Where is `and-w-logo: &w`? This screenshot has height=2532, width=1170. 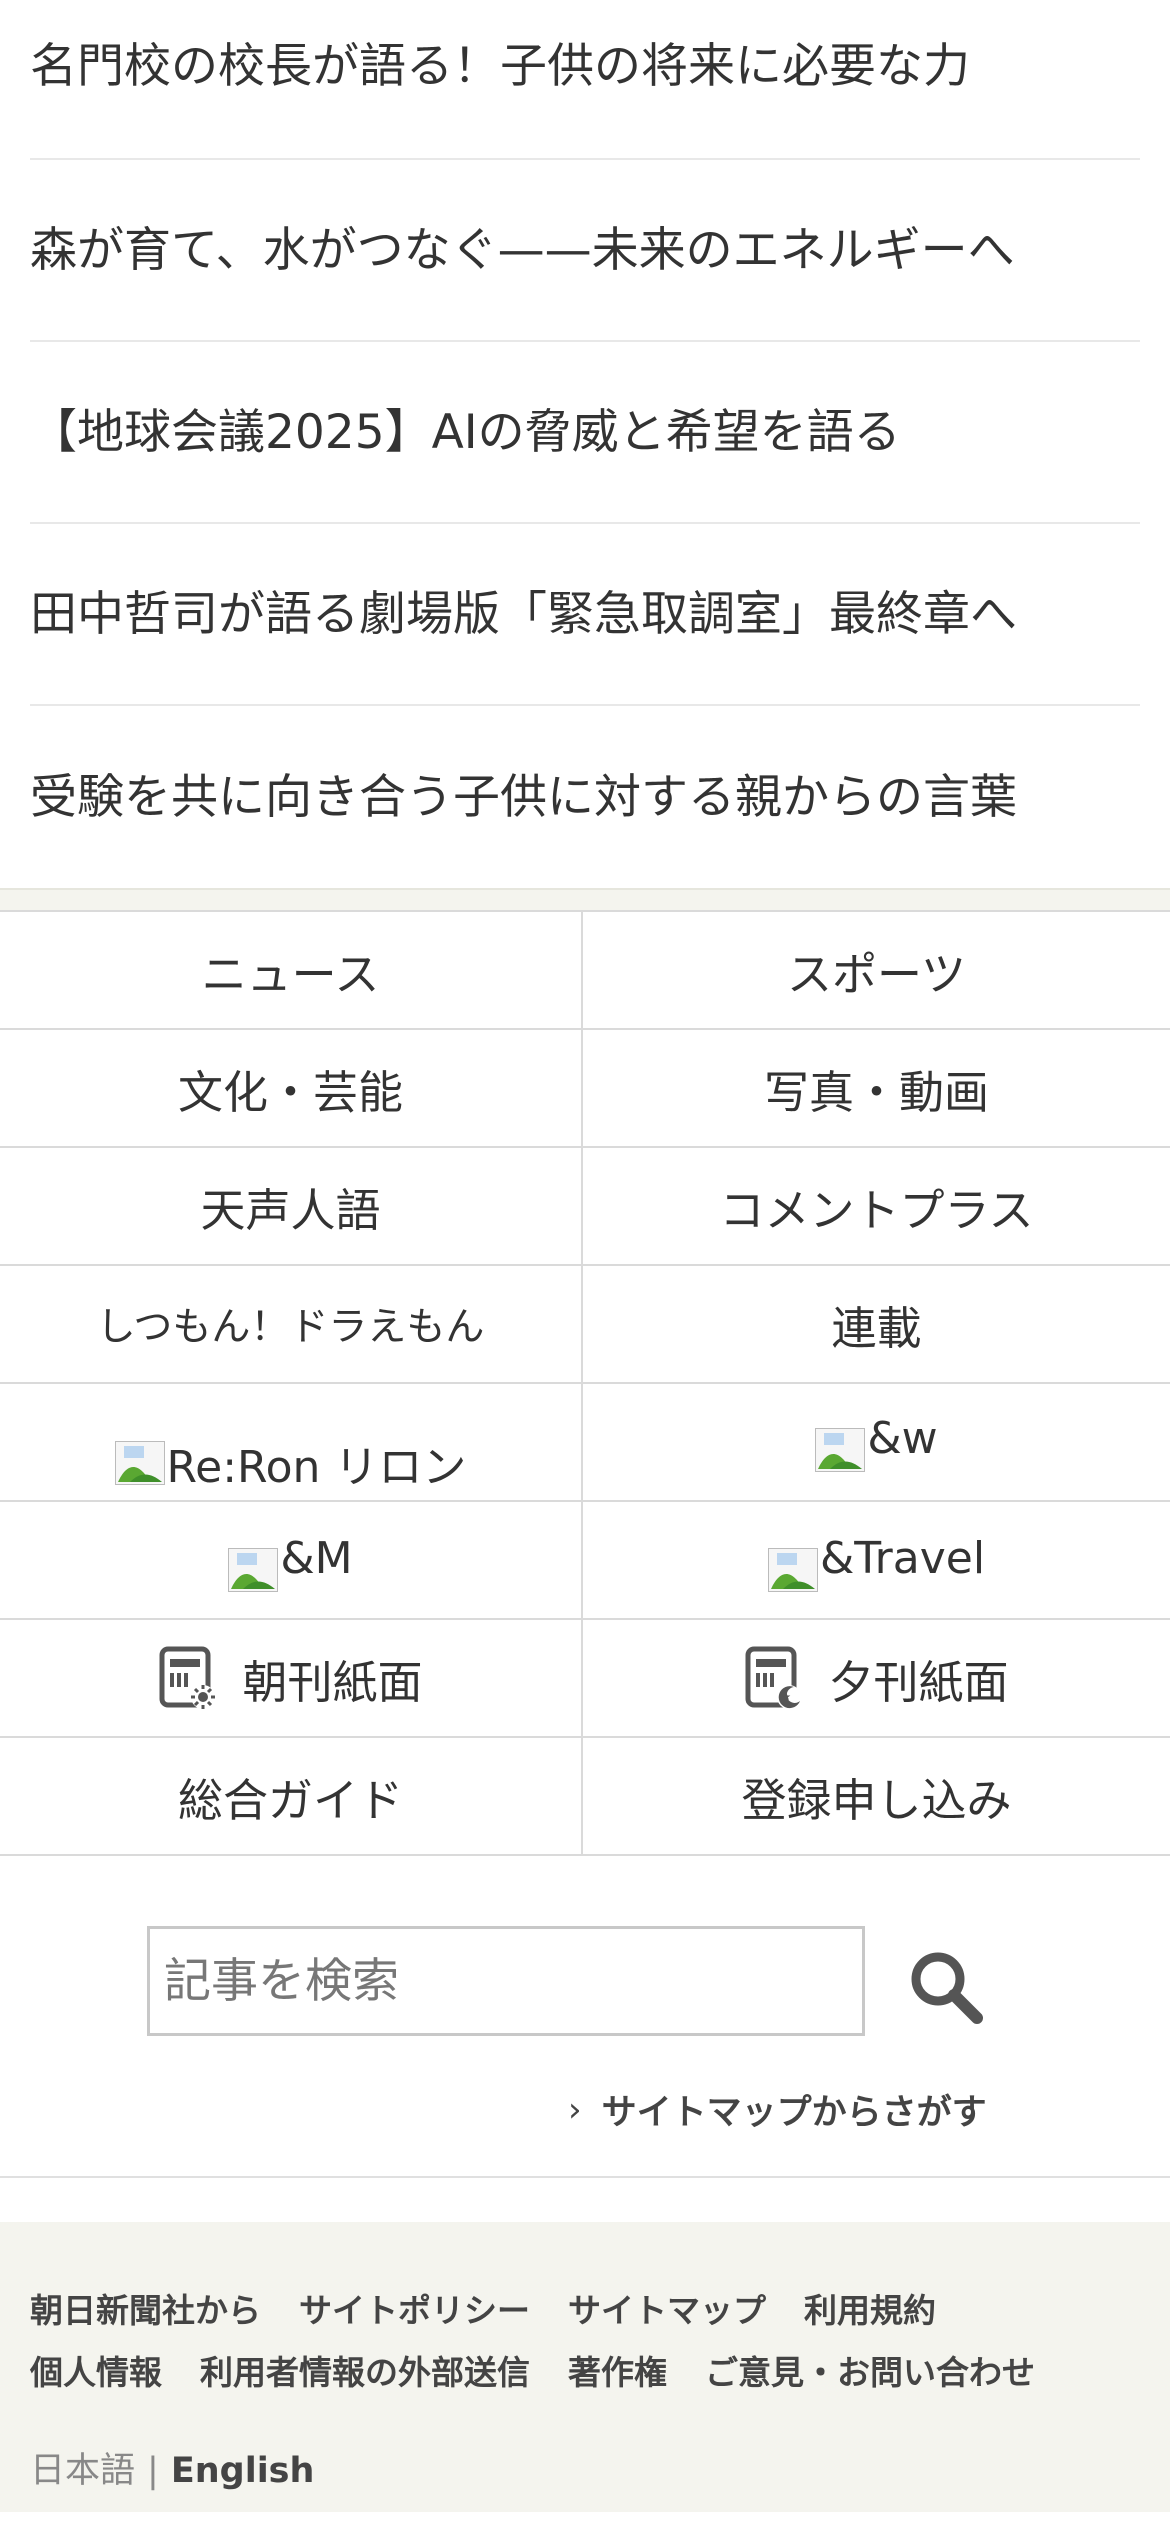
and-w-logo: &w is located at coordinates (876, 1438).